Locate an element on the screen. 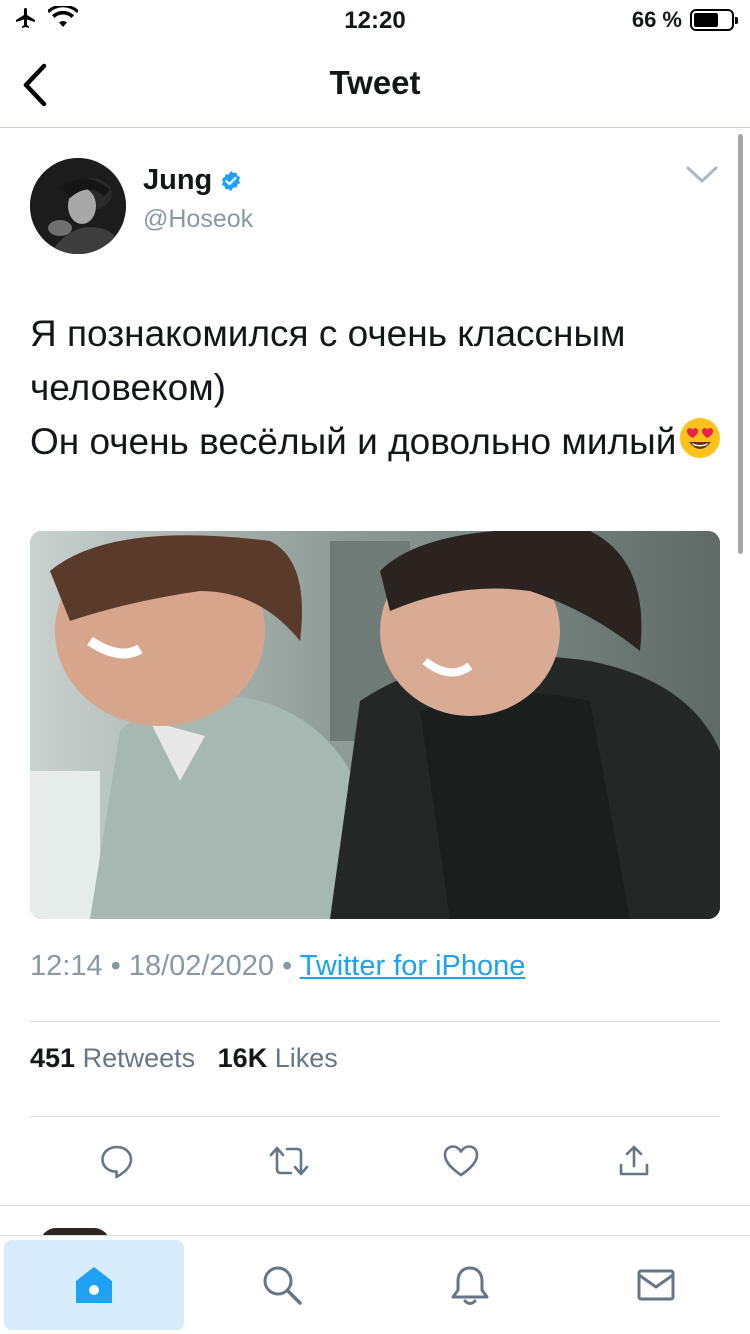 This screenshot has width=750, height=1334. status-bar: 12:20 66 % is located at coordinates (375, 20).